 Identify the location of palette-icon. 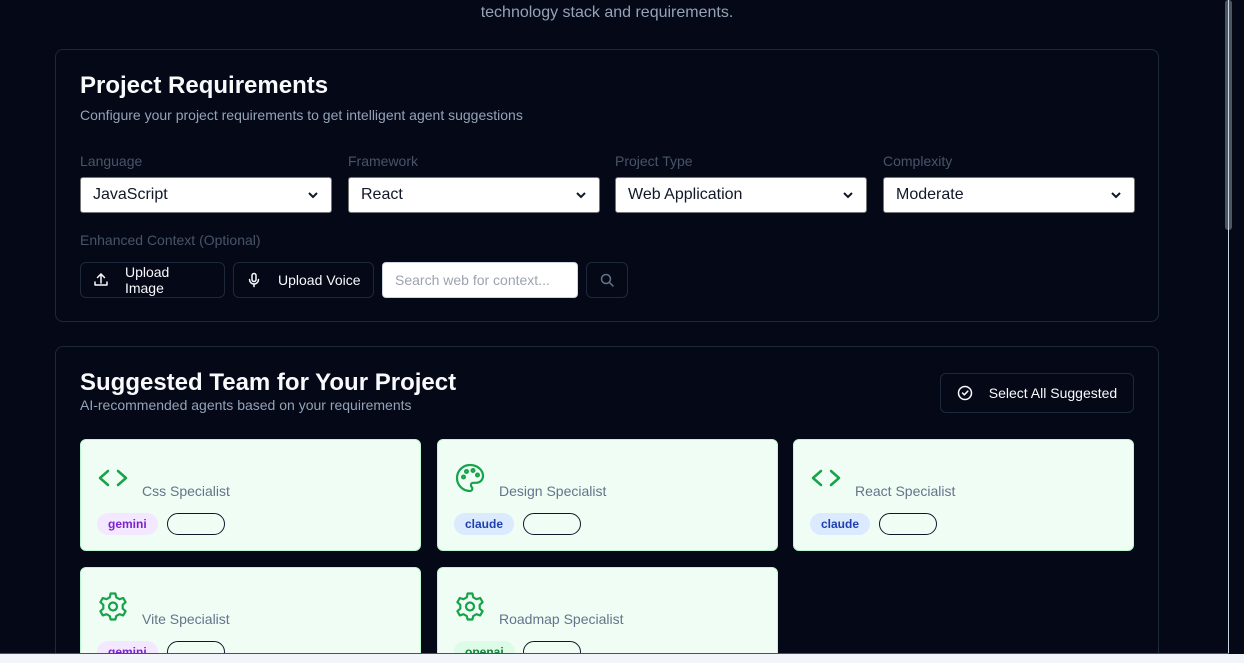
(470, 478).